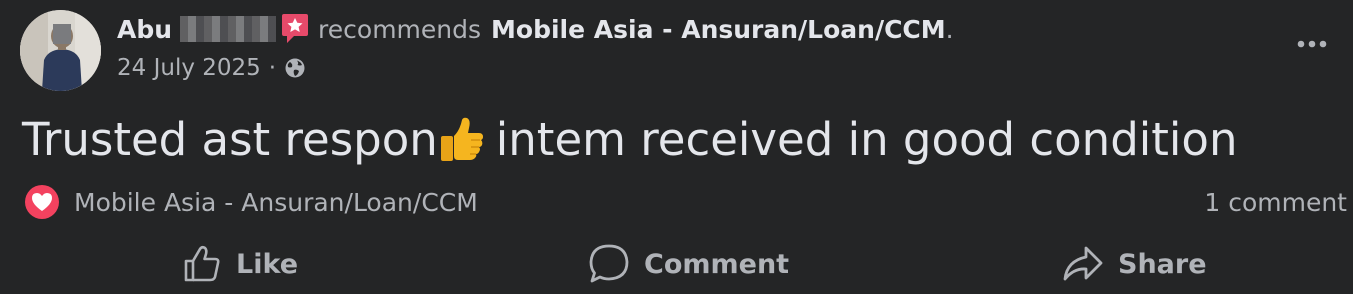  Describe the element at coordinates (717, 264) in the screenshot. I see `comment-label: Comment` at that location.